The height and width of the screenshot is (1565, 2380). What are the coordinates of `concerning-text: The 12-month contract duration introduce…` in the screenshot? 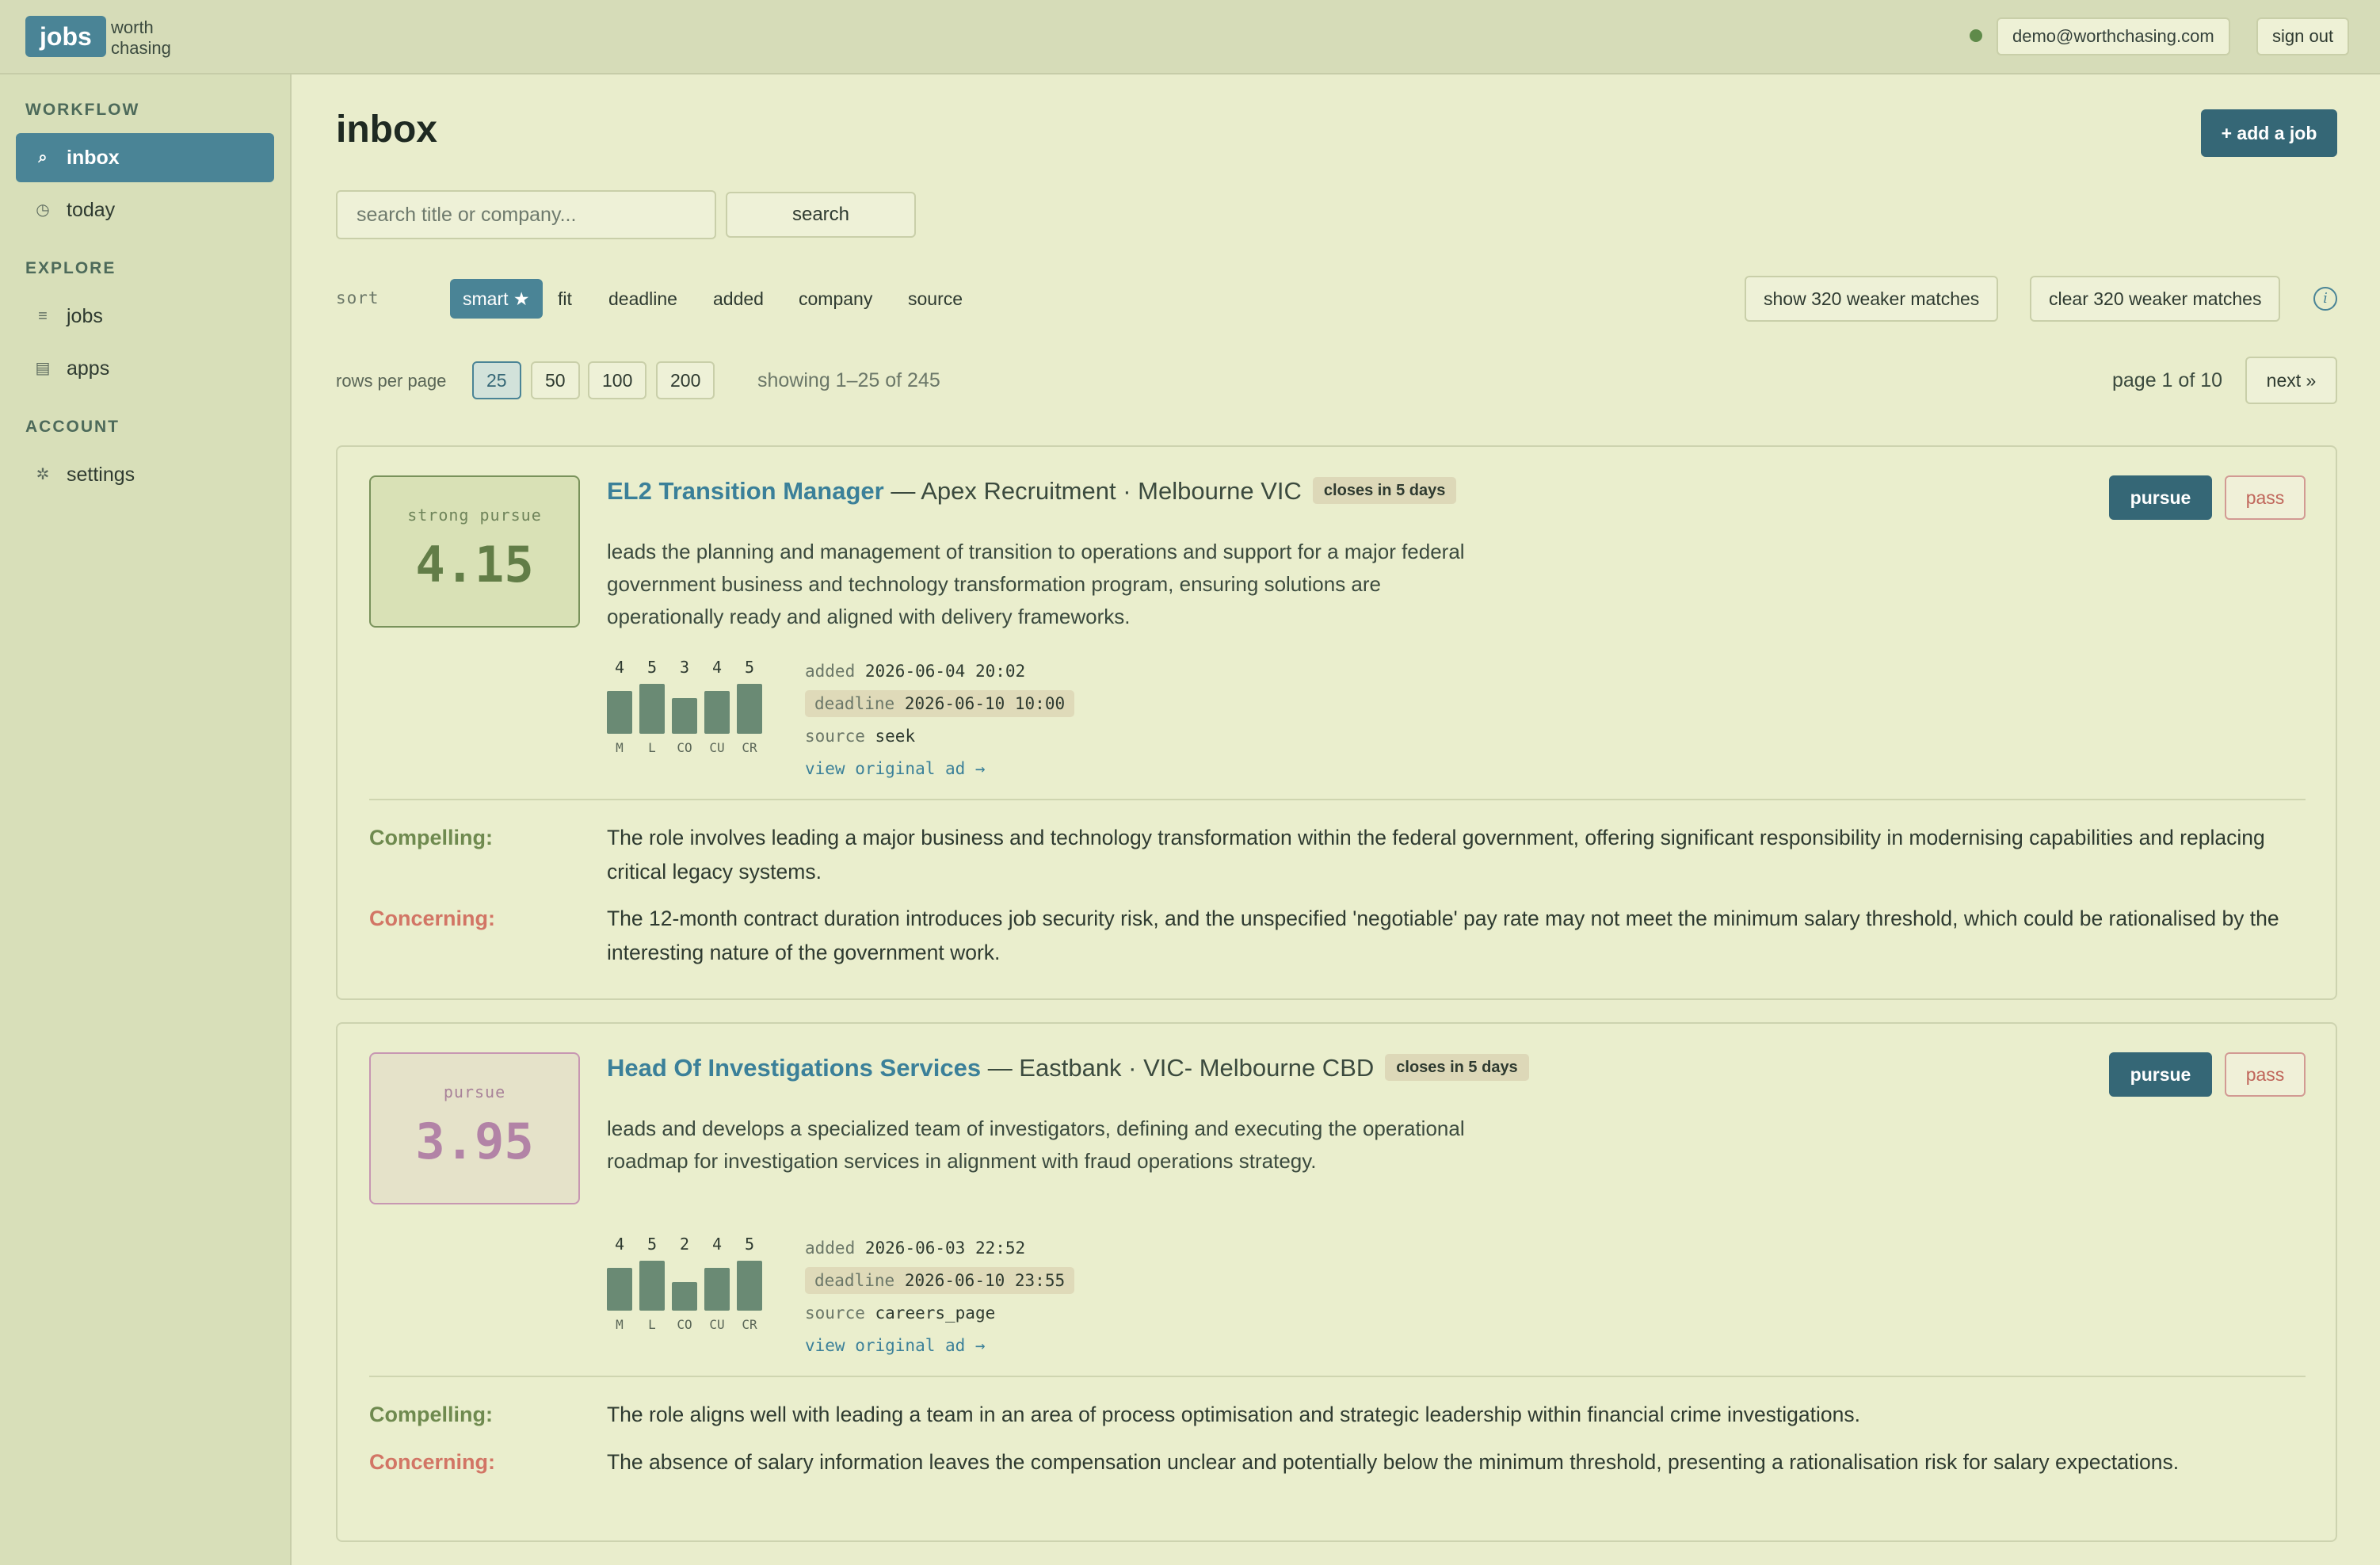 It's located at (1443, 936).